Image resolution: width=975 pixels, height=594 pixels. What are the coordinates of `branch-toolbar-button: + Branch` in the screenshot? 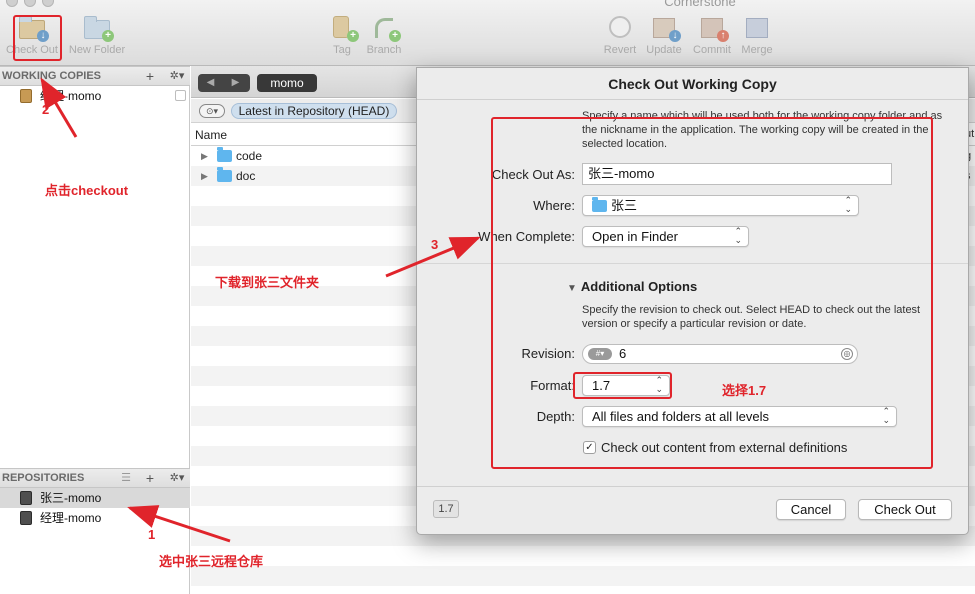 It's located at (384, 35).